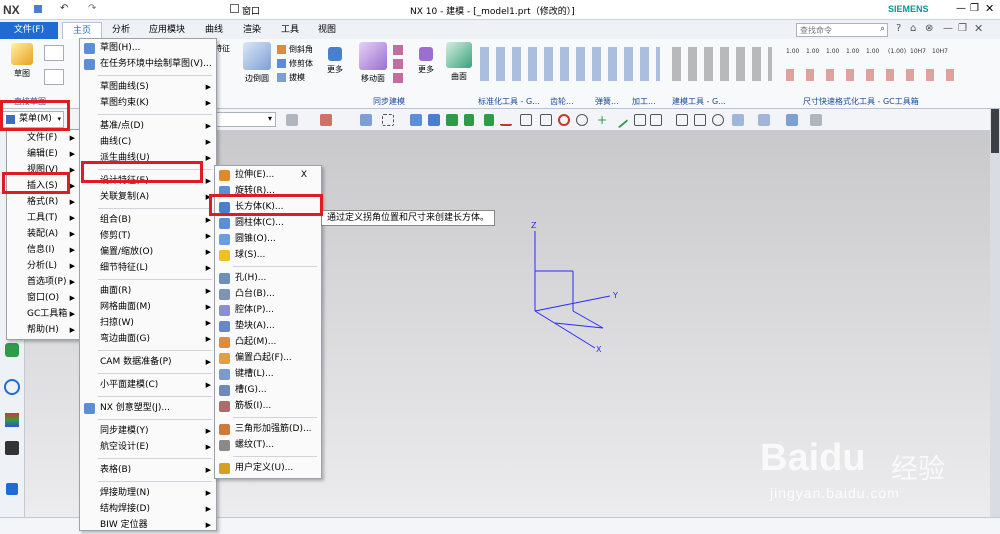 The width and height of the screenshot is (1000, 534). What do you see at coordinates (722, 64) in the screenshot?
I see `modeling-tools-icons` at bounding box center [722, 64].